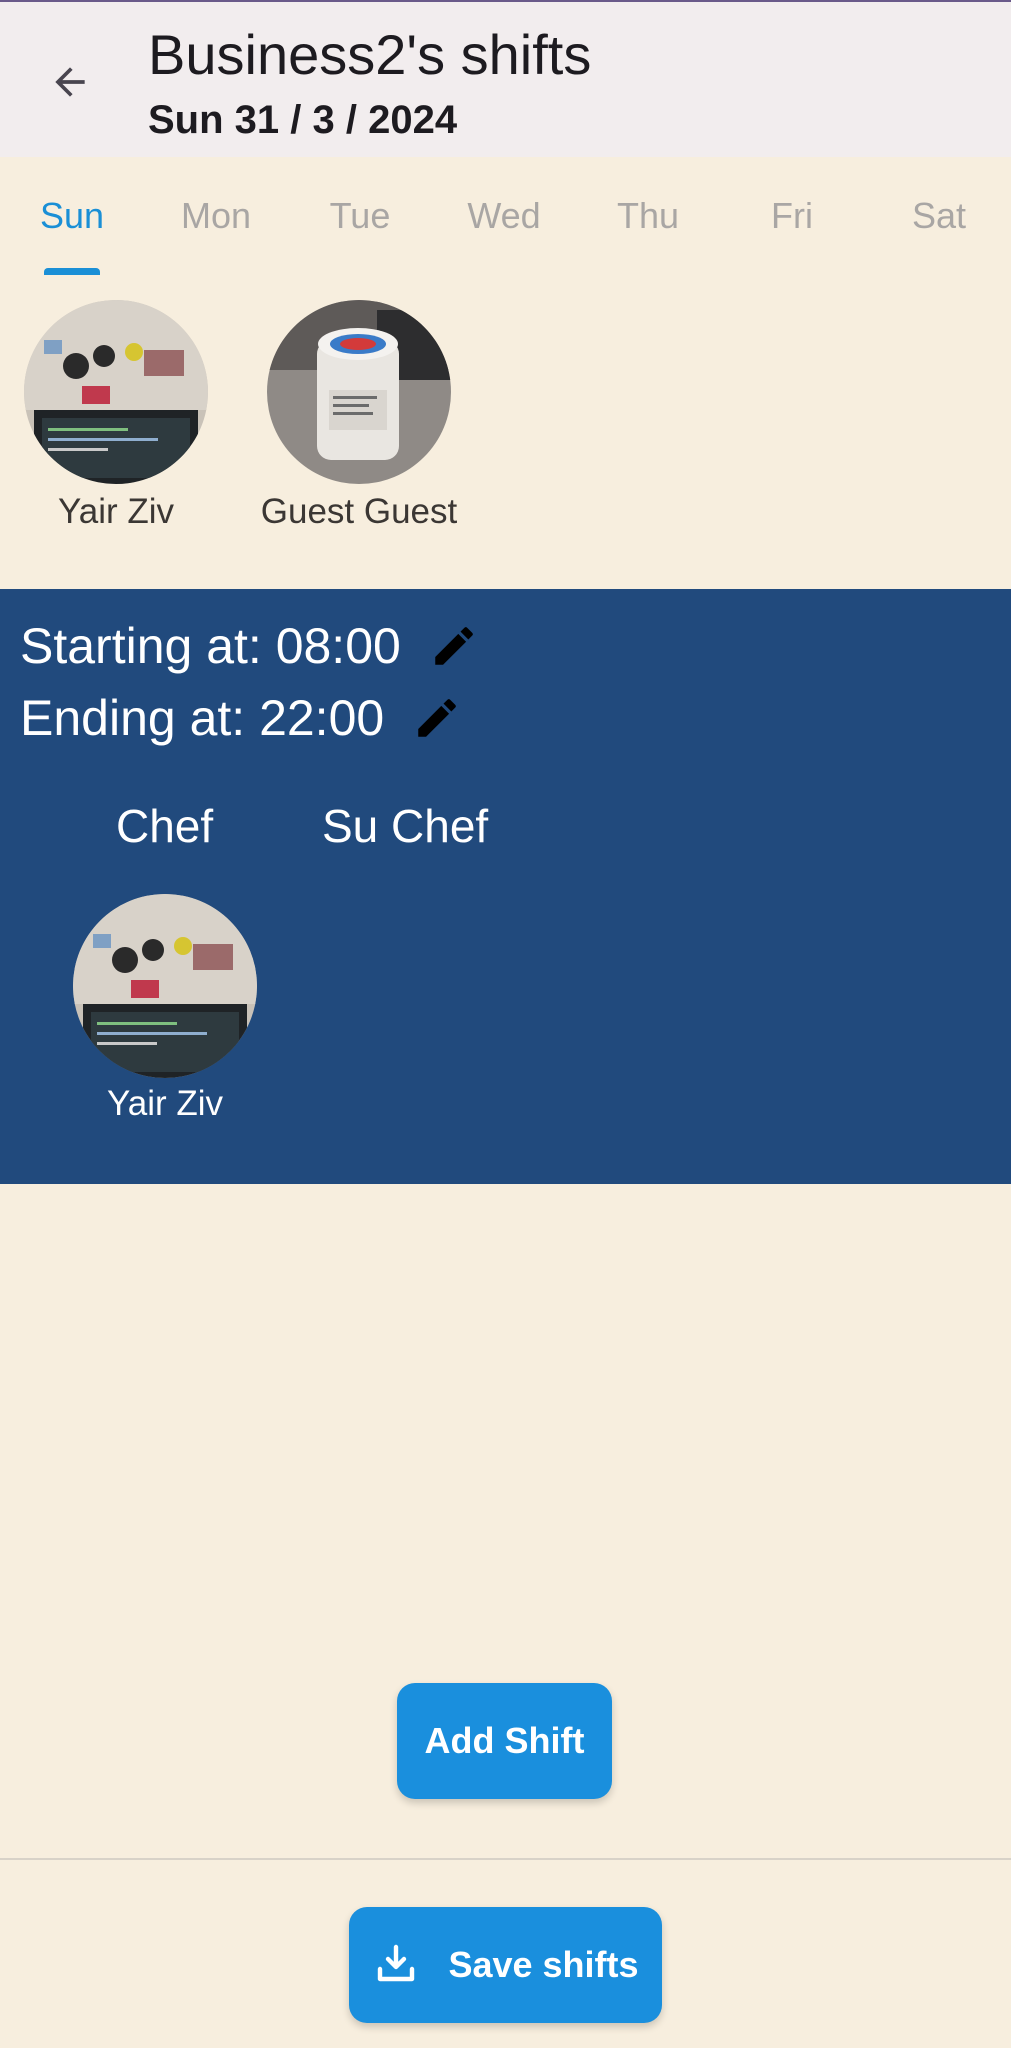 This screenshot has width=1011, height=2048. What do you see at coordinates (396, 1963) in the screenshot?
I see `download-icon` at bounding box center [396, 1963].